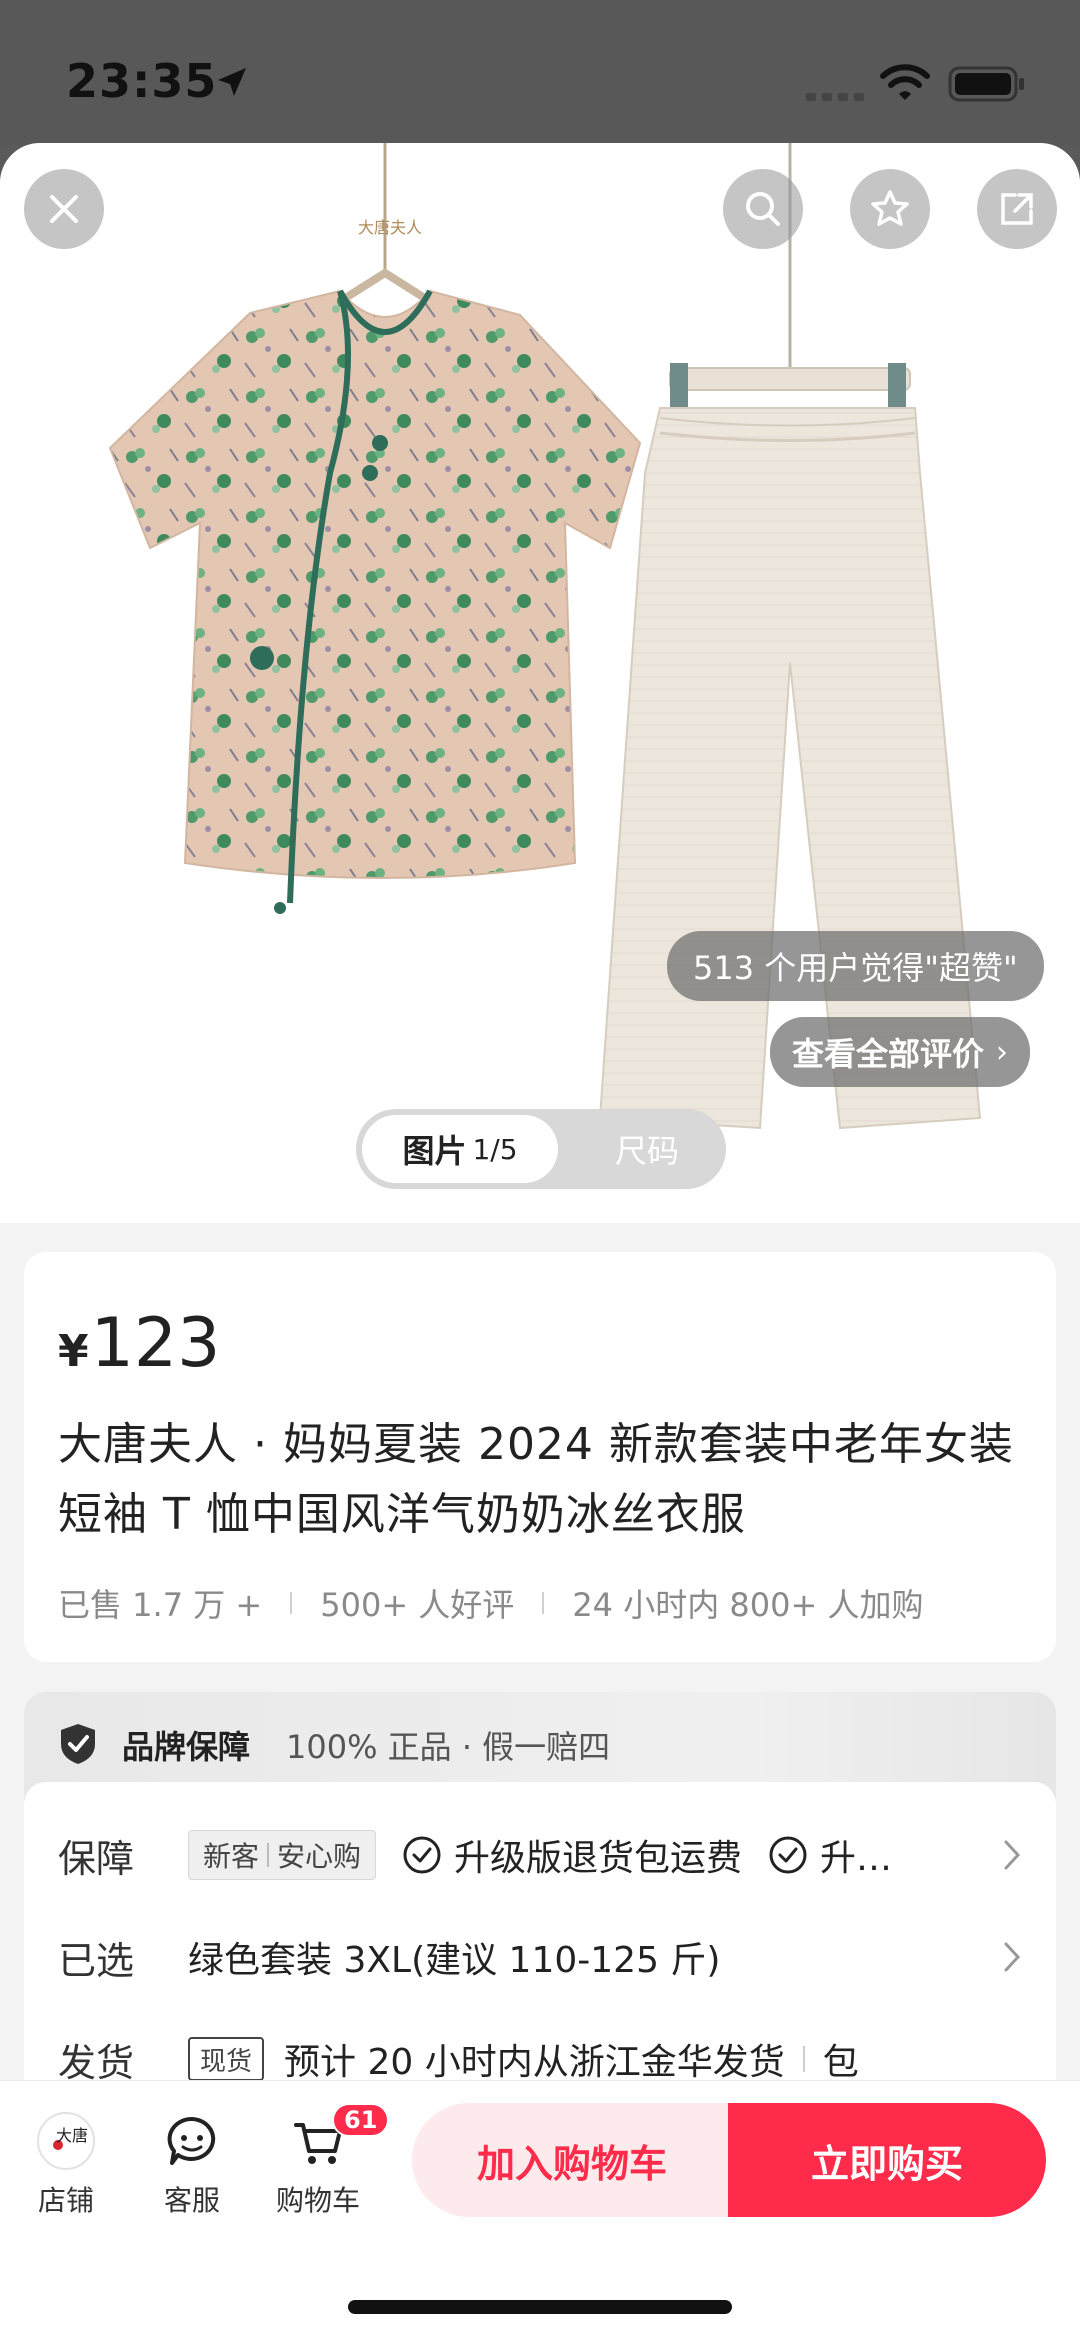 This screenshot has width=1080, height=2339. What do you see at coordinates (65, 2200) in the screenshot?
I see `store-label: 店铺` at bounding box center [65, 2200].